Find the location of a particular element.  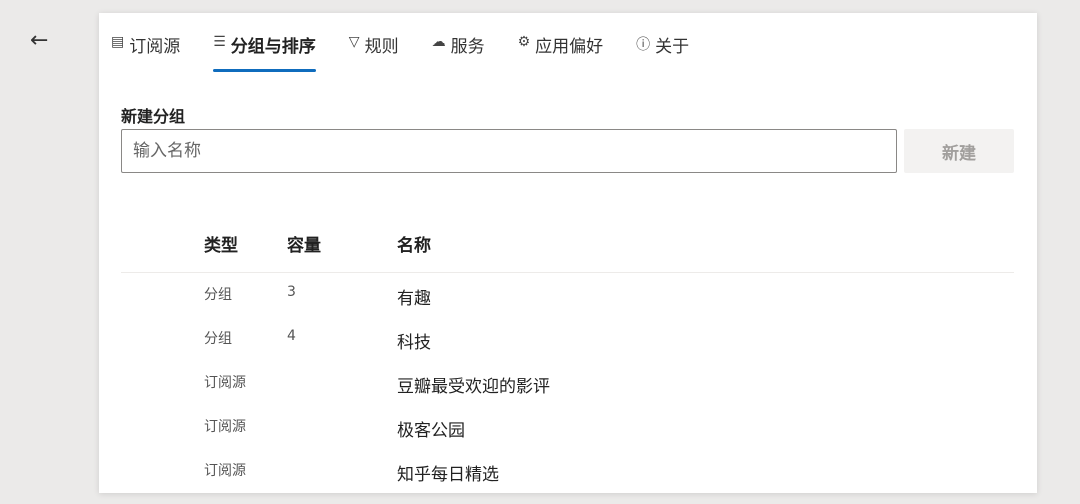

tab-rules: ▽ 规则 is located at coordinates (374, 51).